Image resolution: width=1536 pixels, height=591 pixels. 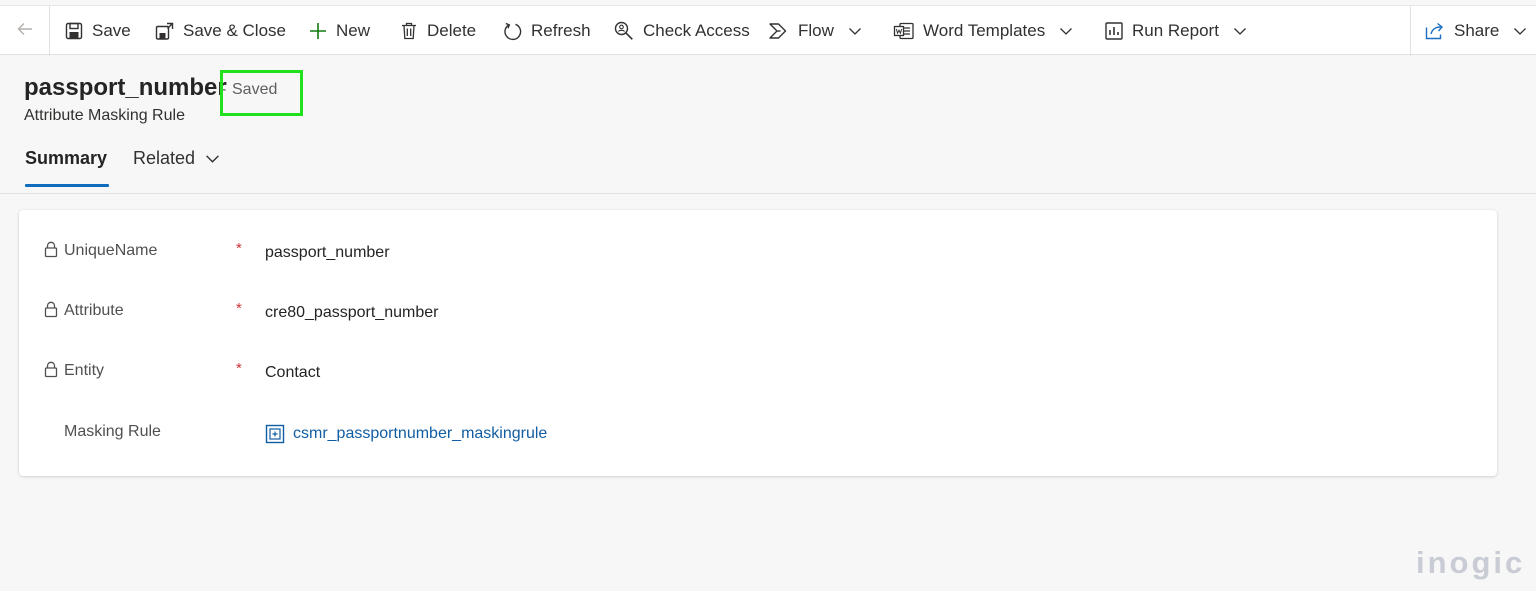 What do you see at coordinates (351, 313) in the screenshot?
I see `field-value-attribute: cre80_passport_number` at bounding box center [351, 313].